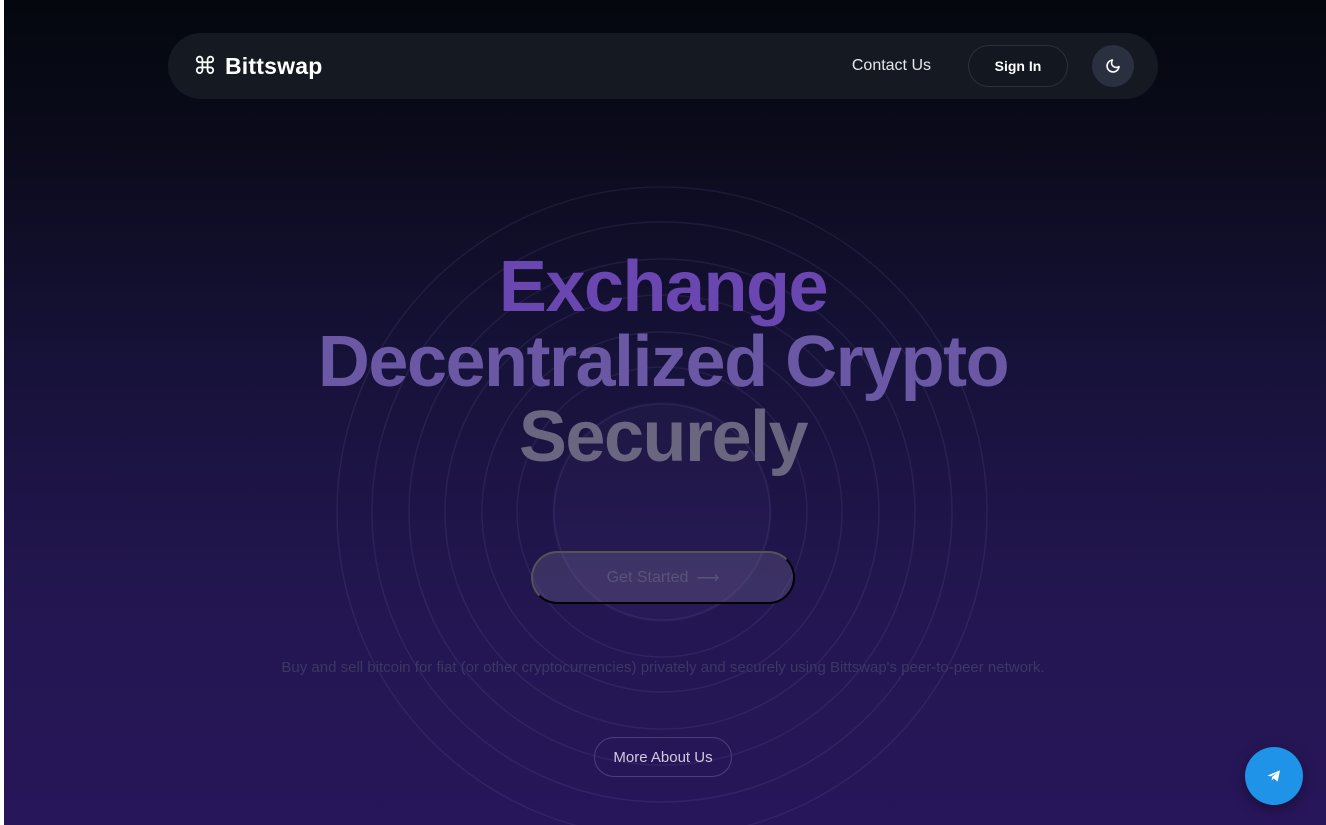 The height and width of the screenshot is (825, 1326). Describe the element at coordinates (891, 66) in the screenshot. I see `contact-us-link: Contact Us` at that location.